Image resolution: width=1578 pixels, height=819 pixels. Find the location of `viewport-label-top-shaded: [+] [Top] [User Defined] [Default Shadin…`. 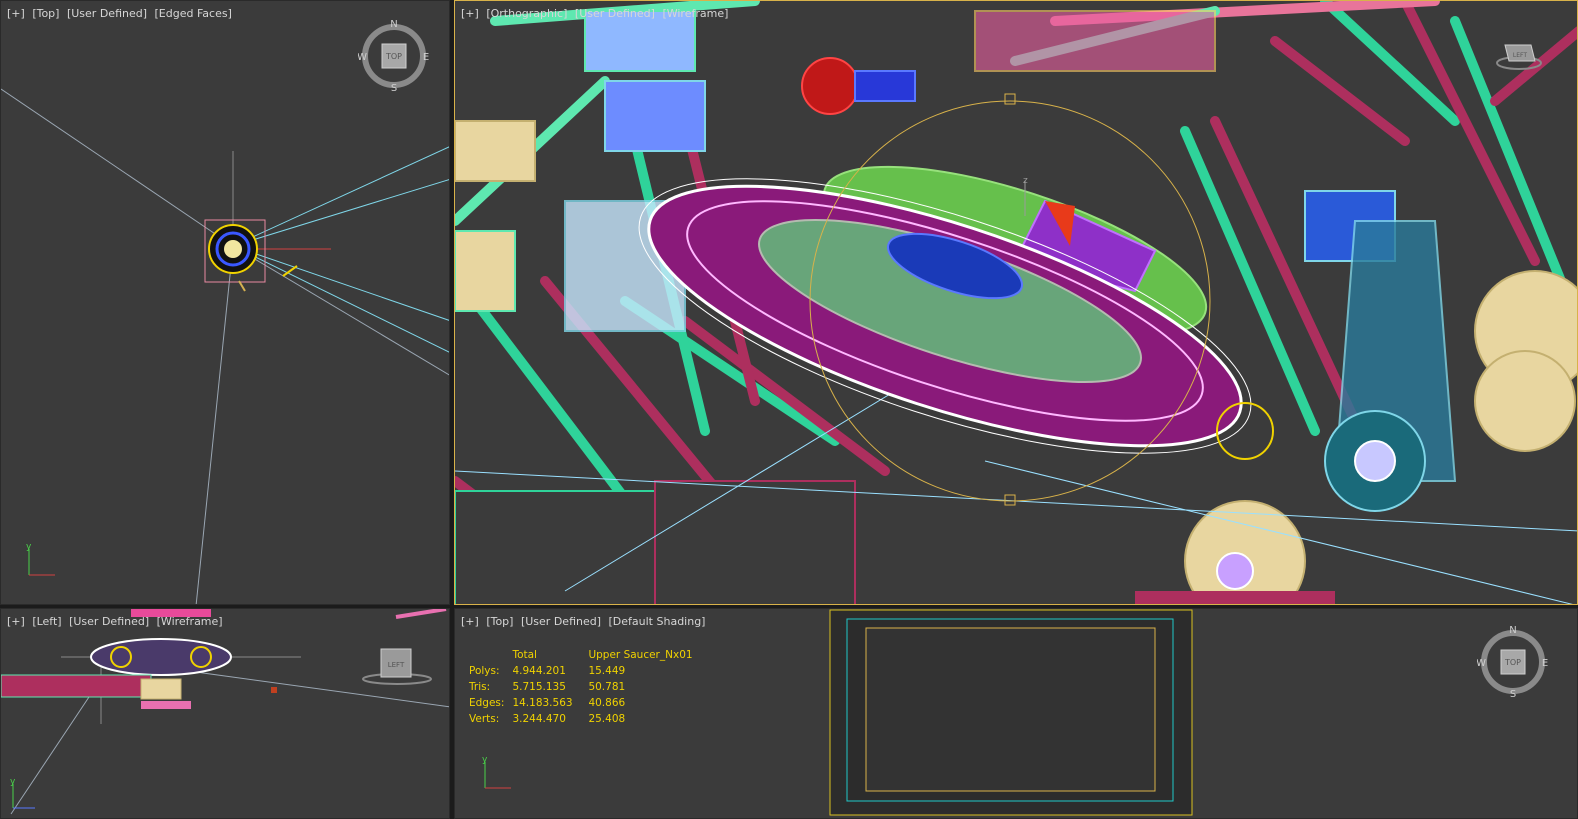

viewport-label-top-shaded: [+] [Top] [User Defined] [Default Shadin… is located at coordinates (585, 621).